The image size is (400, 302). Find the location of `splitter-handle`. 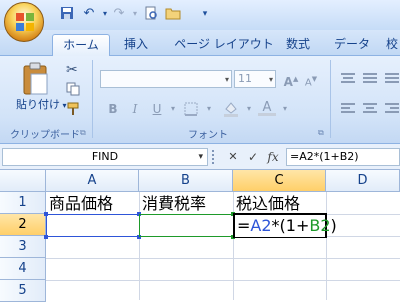

splitter-handle is located at coordinates (215, 157).